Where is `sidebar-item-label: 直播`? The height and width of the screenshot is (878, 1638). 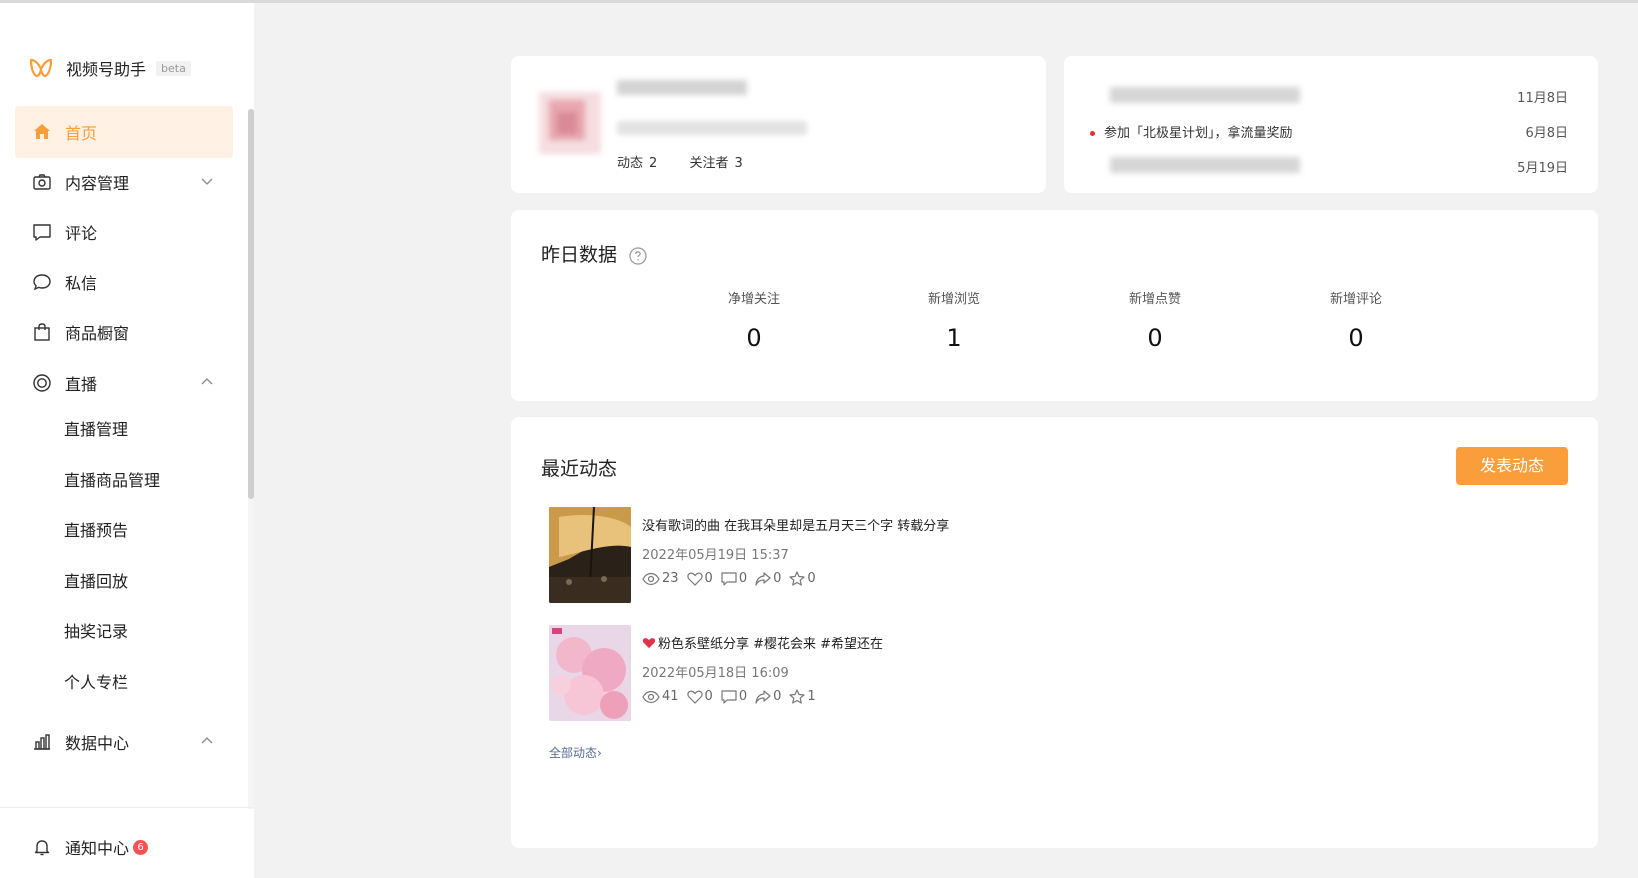 sidebar-item-label: 直播 is located at coordinates (81, 384).